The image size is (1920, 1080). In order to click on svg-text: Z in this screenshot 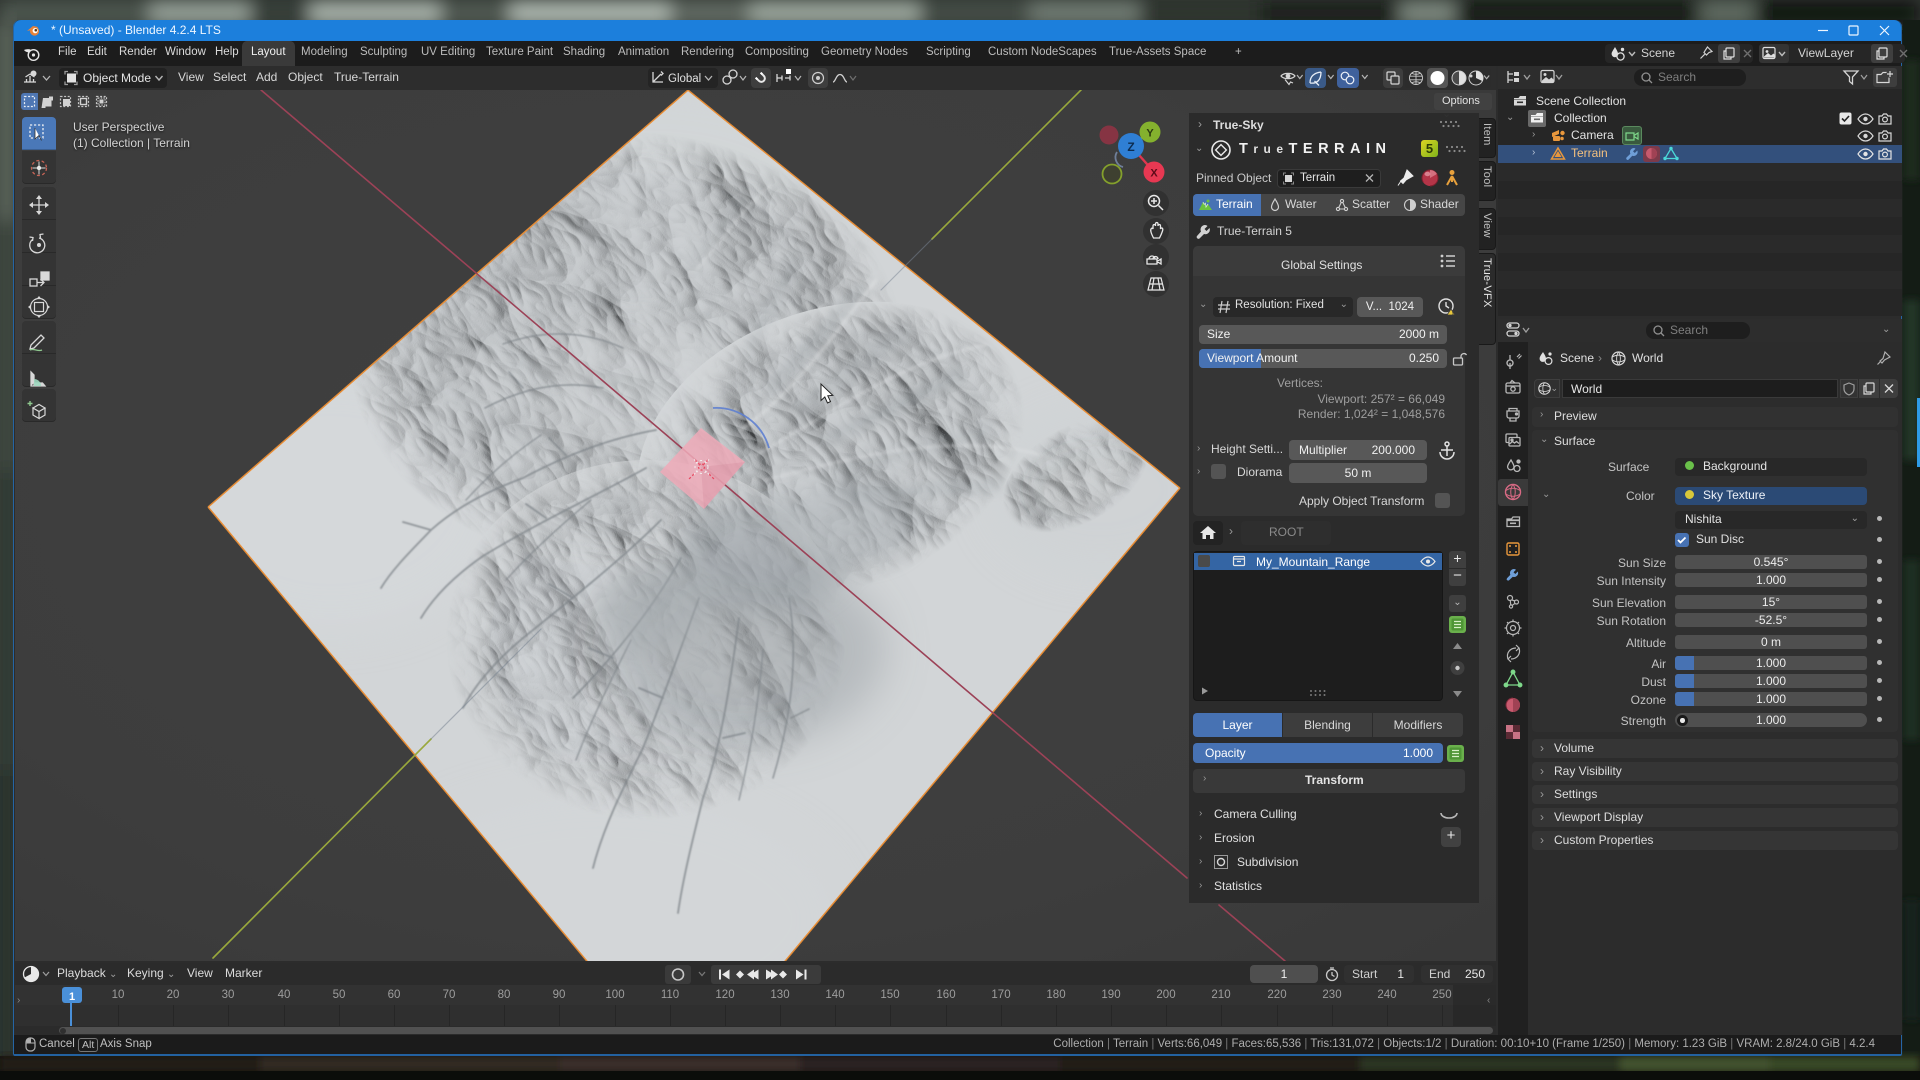, I will do `click(1130, 147)`.